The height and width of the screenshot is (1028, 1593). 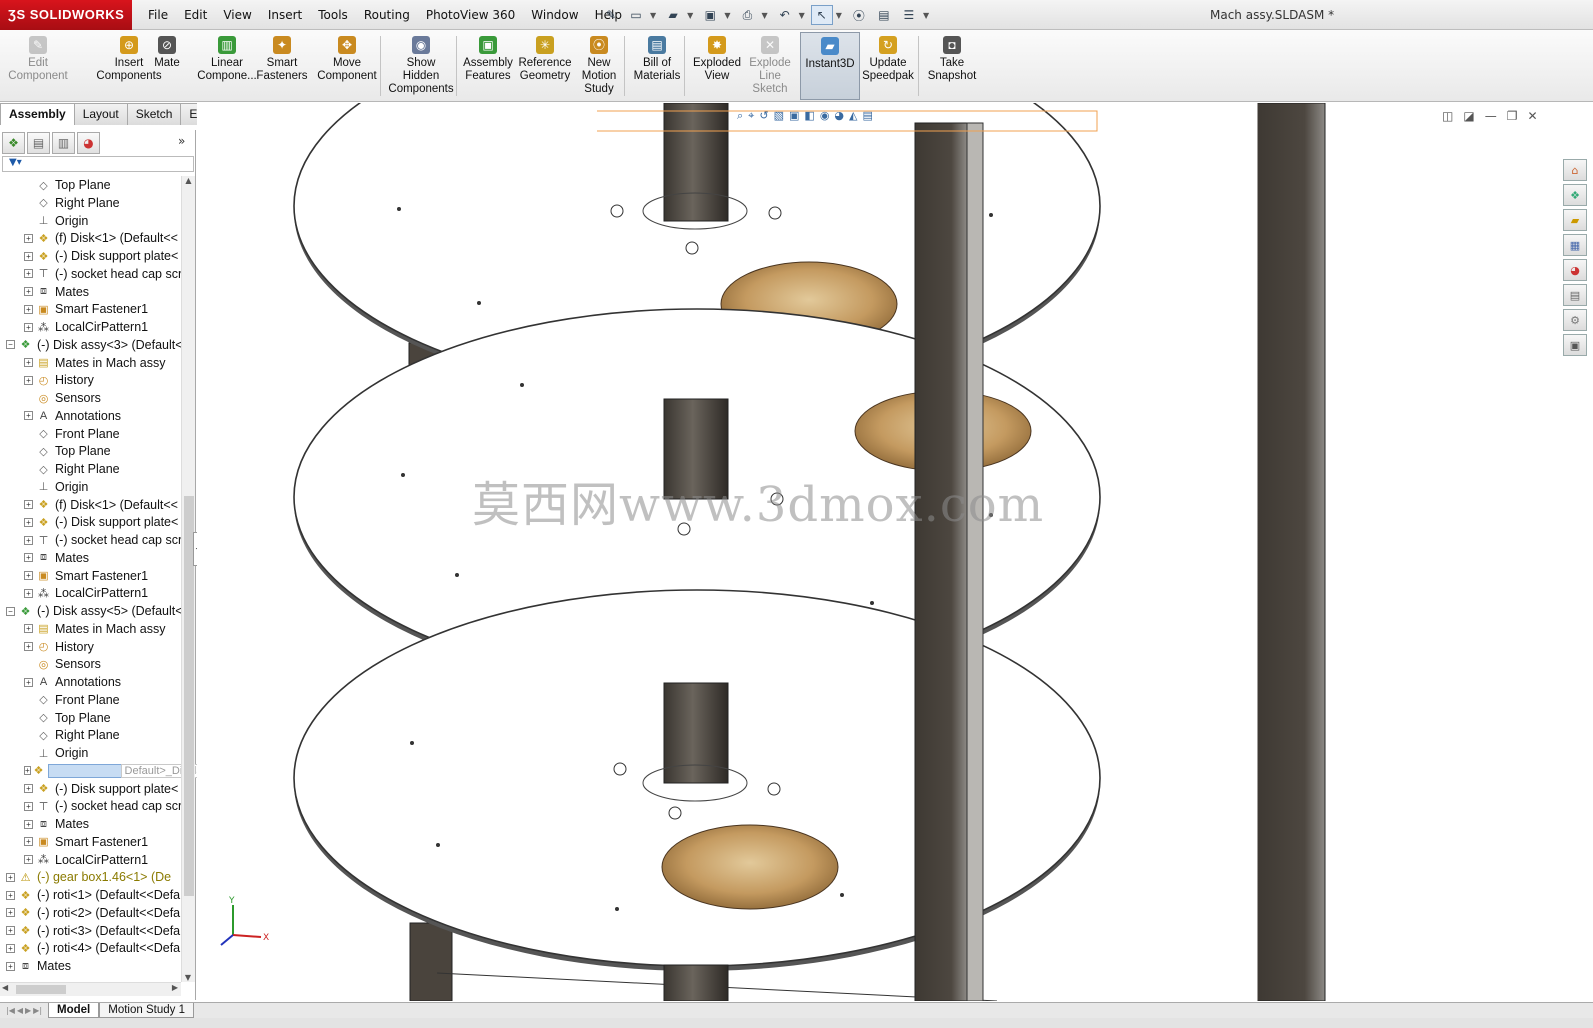 What do you see at coordinates (747, 15) in the screenshot?
I see `print-icon: ⎙` at bounding box center [747, 15].